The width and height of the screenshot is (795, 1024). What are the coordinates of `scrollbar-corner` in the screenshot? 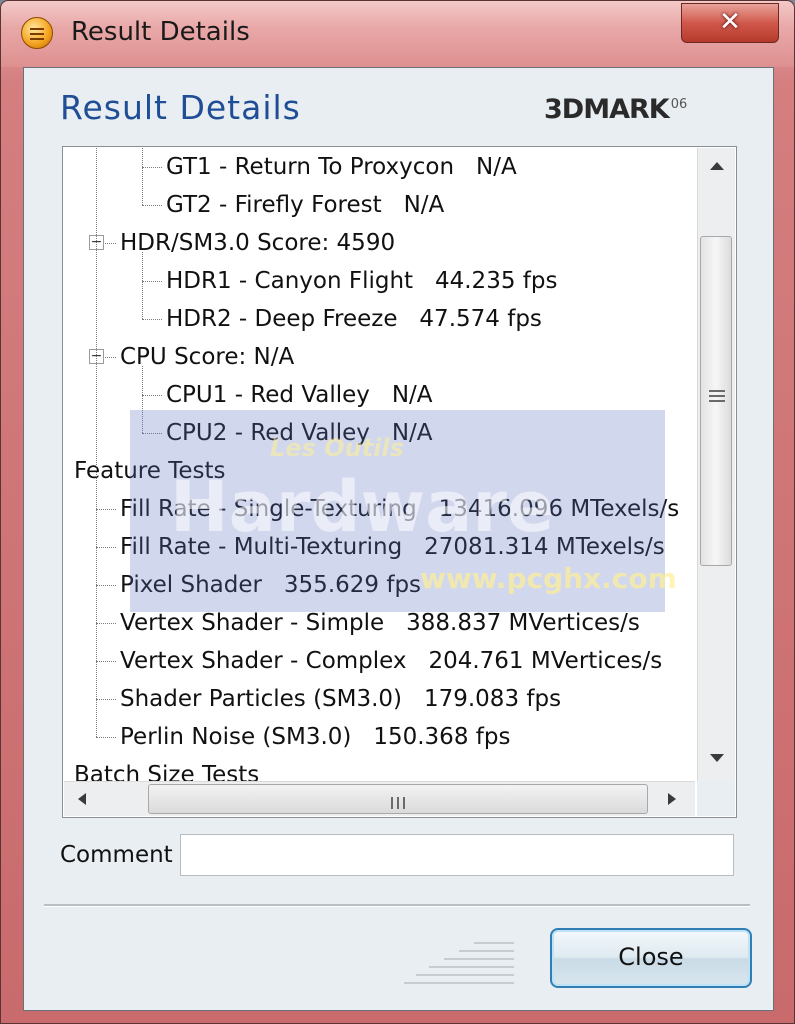 It's located at (716, 798).